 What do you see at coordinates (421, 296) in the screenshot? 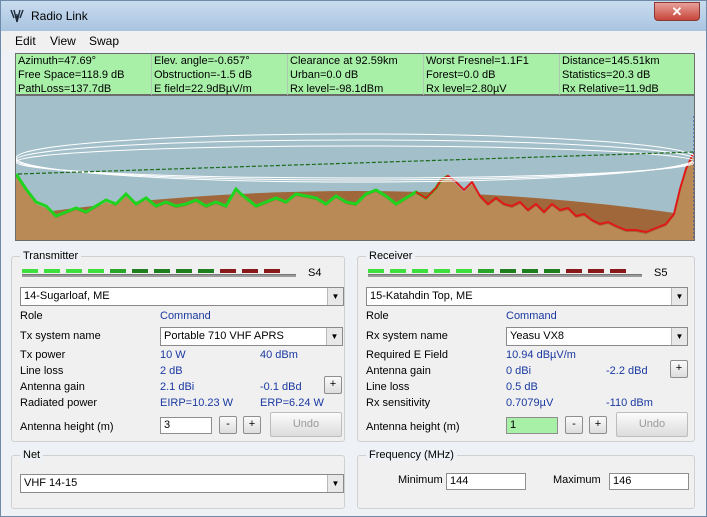
I see `rx-site-value: 15-Katahdin Top, ME` at bounding box center [421, 296].